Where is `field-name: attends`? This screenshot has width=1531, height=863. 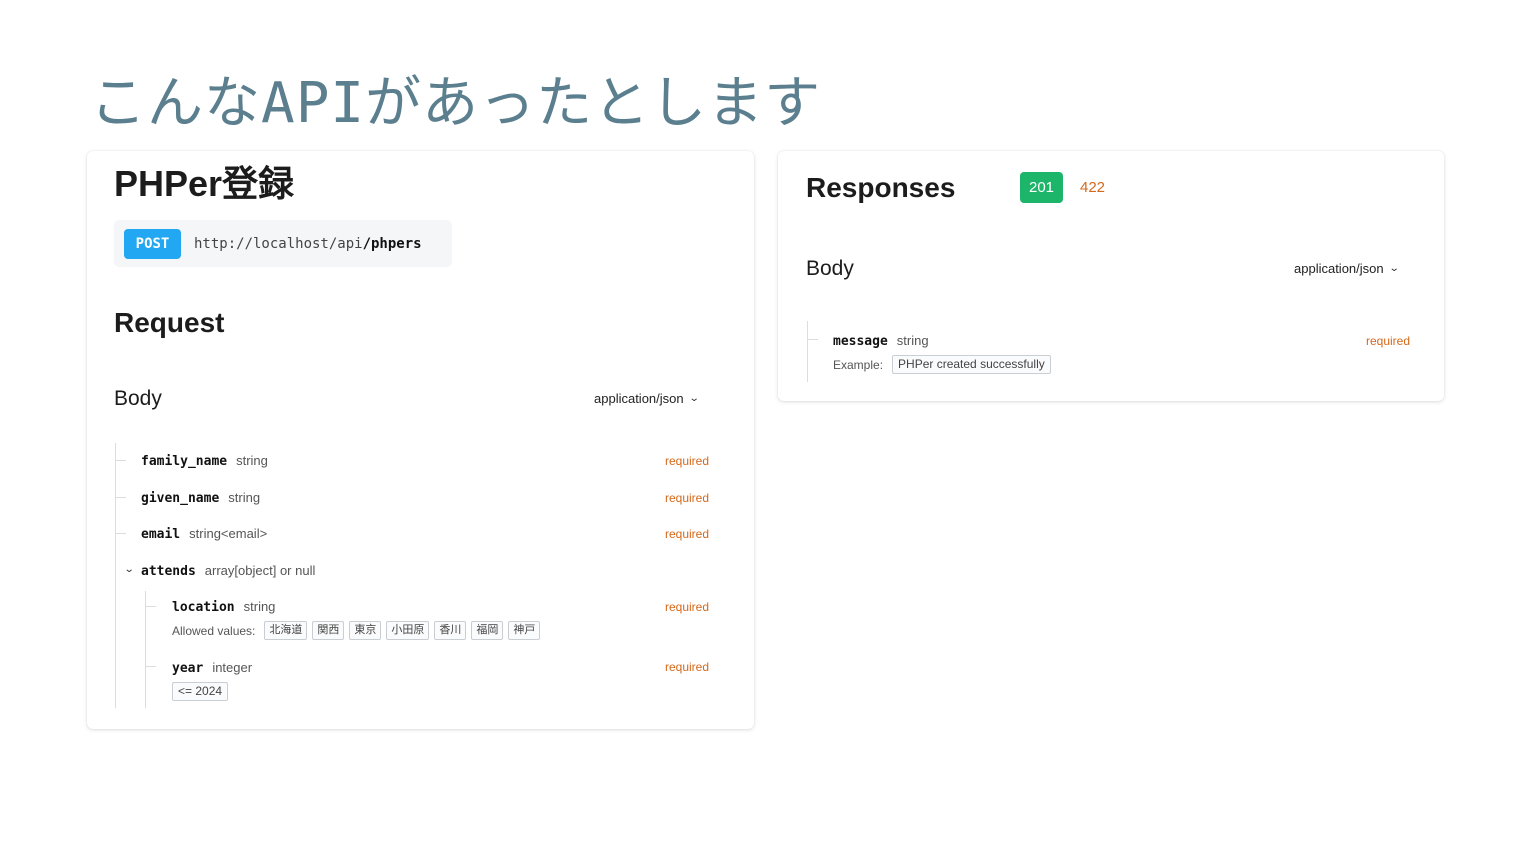
field-name: attends is located at coordinates (168, 571).